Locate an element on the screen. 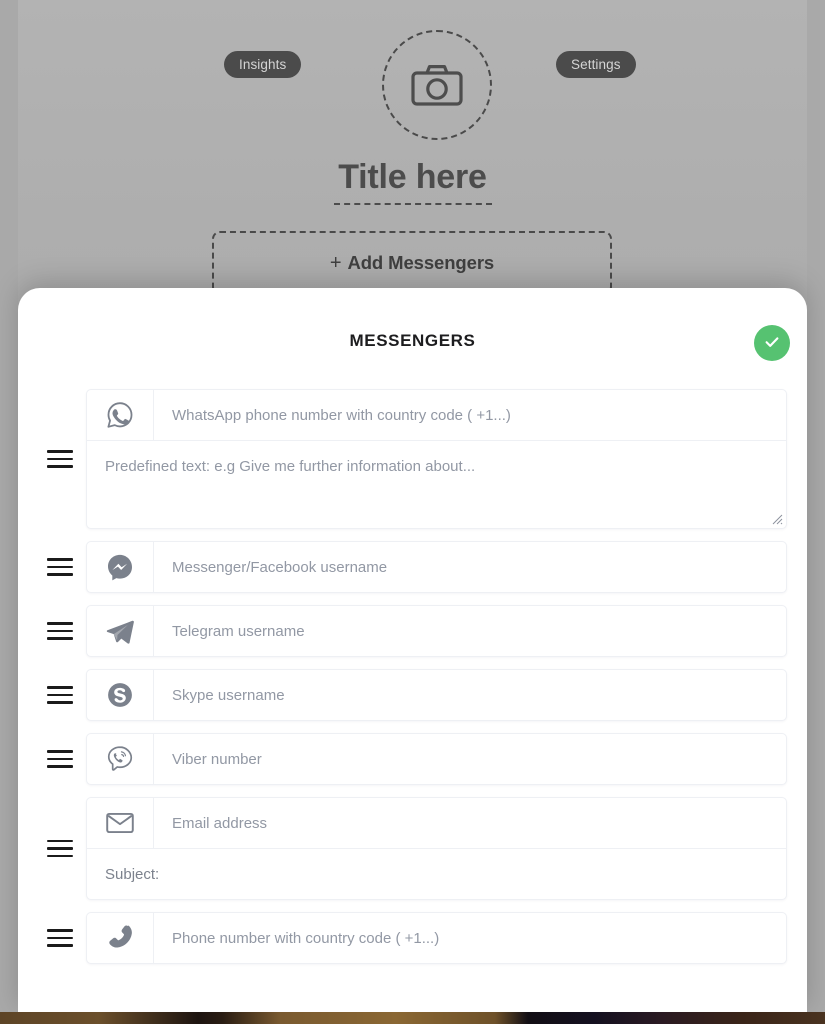 Image resolution: width=825 pixels, height=1024 pixels. field-line-telegram is located at coordinates (436, 631).